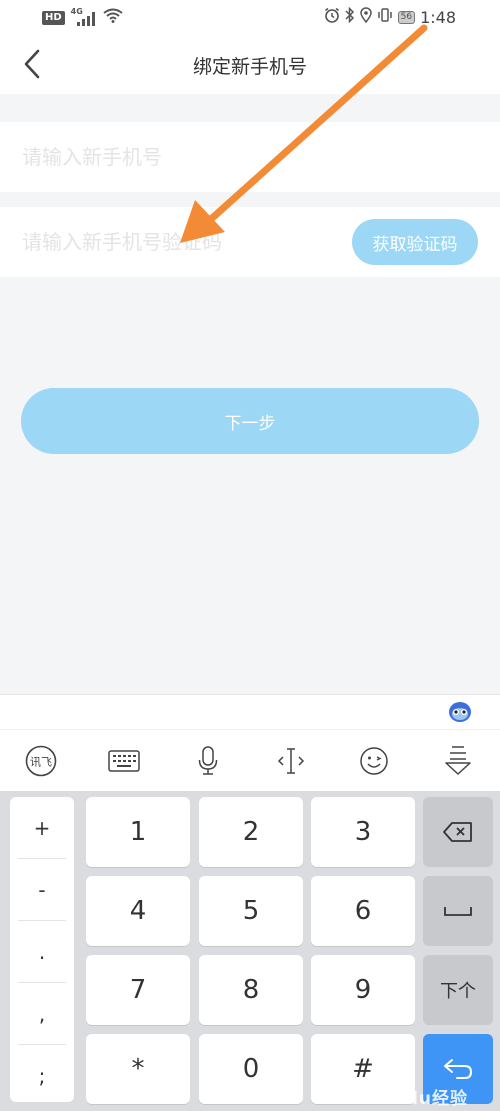 Image resolution: width=500 pixels, height=1111 pixels. I want to click on key-1: 1, so click(138, 832).